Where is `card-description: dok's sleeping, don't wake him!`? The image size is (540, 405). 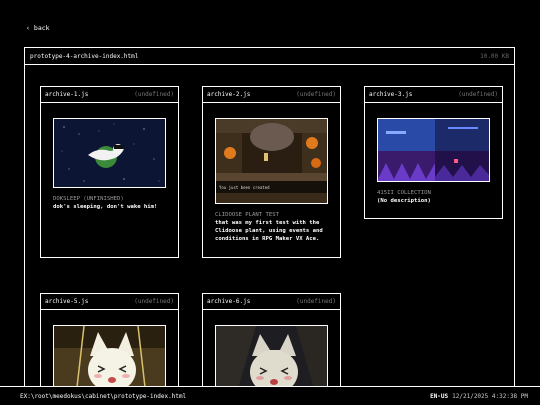
card-description: dok's sleeping, don't wake him! is located at coordinates (105, 207).